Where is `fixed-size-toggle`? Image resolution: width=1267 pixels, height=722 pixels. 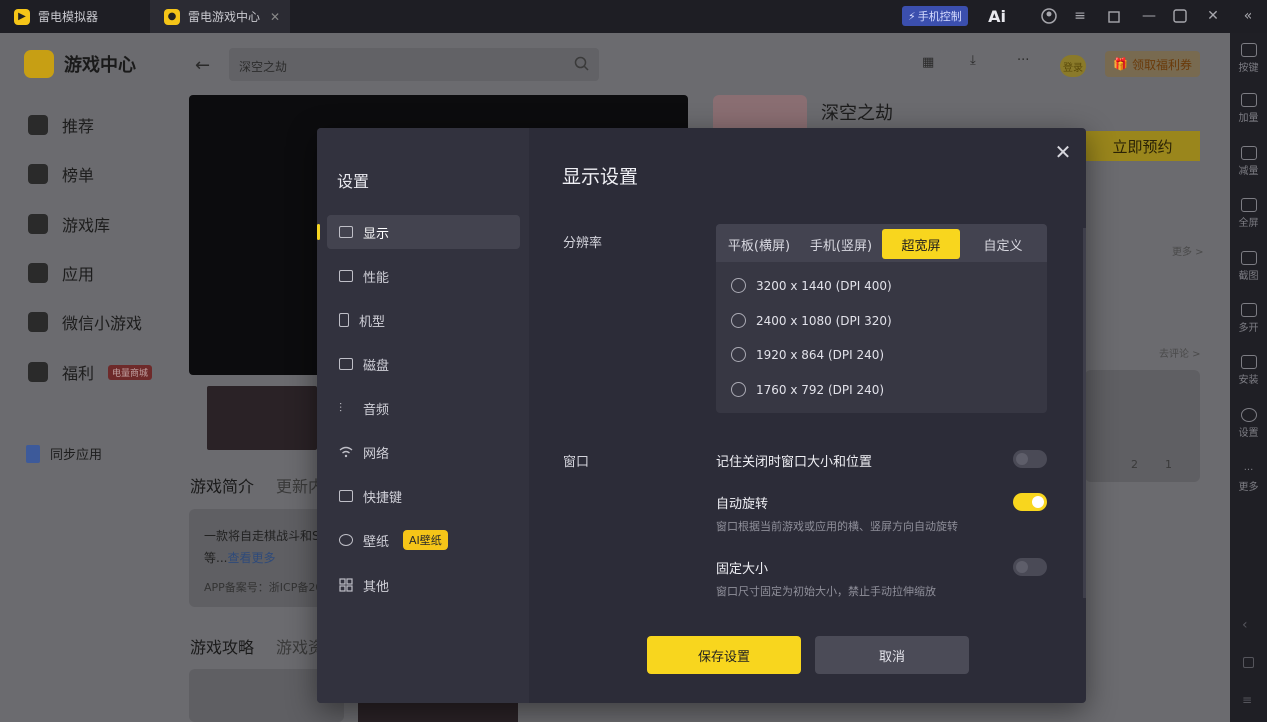 fixed-size-toggle is located at coordinates (1030, 567).